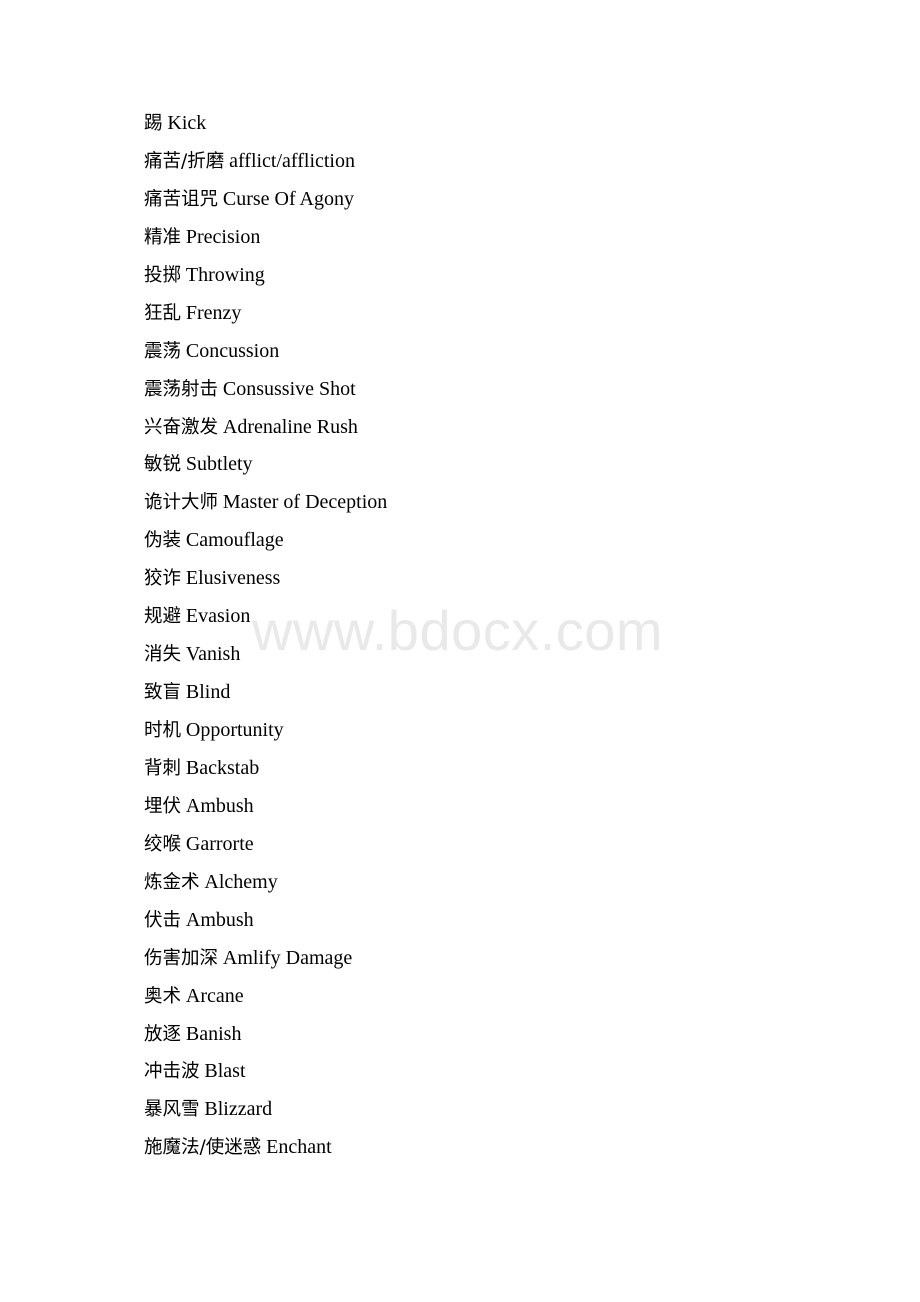 The image size is (920, 1302). What do you see at coordinates (494, 390) in the screenshot?
I see `glossary-entry: 震荡射击 Consussive Shot` at bounding box center [494, 390].